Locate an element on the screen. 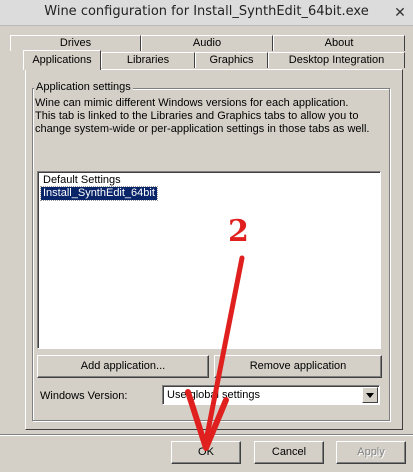  apply-button: Apply is located at coordinates (371, 452).